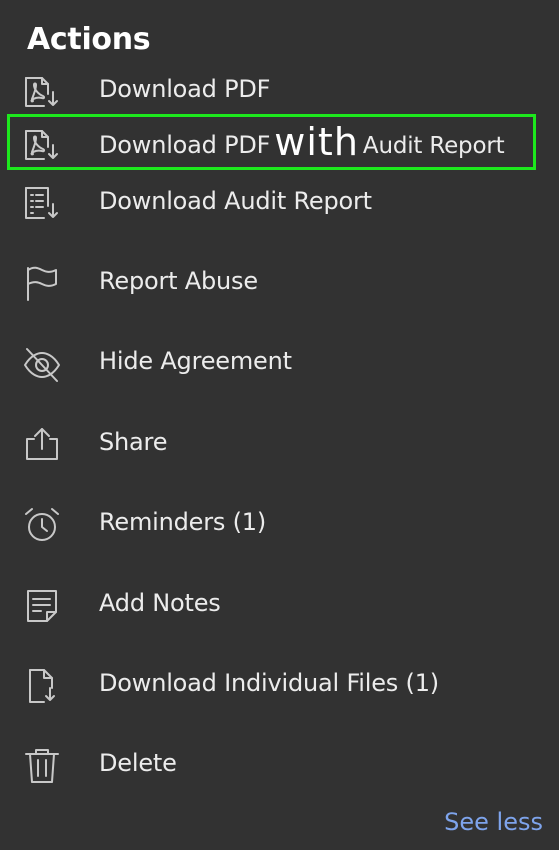 The height and width of the screenshot is (850, 559). What do you see at coordinates (235, 201) in the screenshot?
I see `action-label: Download Audit Report` at bounding box center [235, 201].